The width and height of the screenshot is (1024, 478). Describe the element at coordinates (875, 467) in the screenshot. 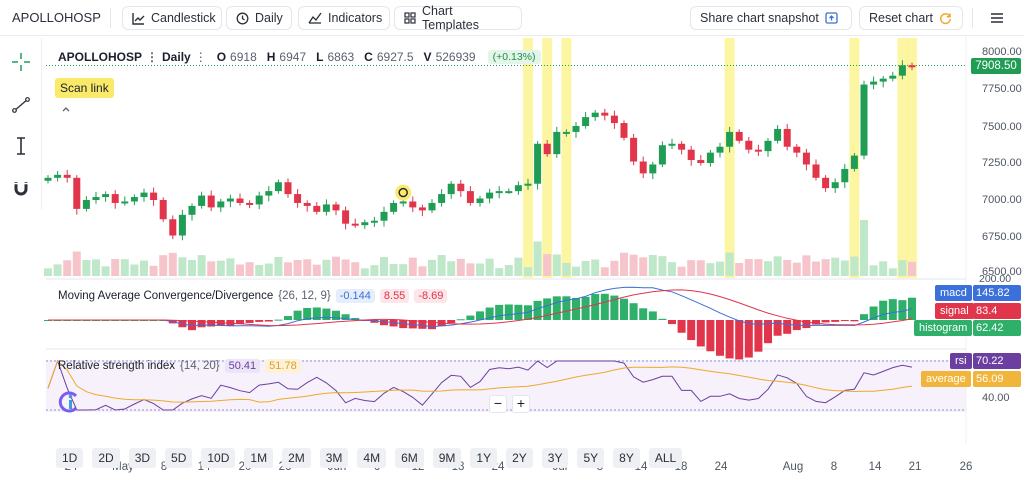

I see `x-axis-label: 14` at that location.